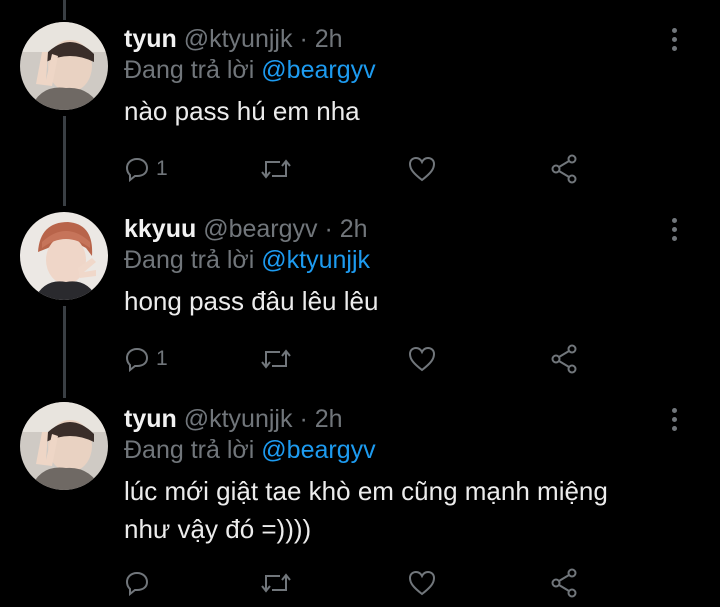  Describe the element at coordinates (260, 229) in the screenshot. I see `user-handle: @beargyv` at that location.